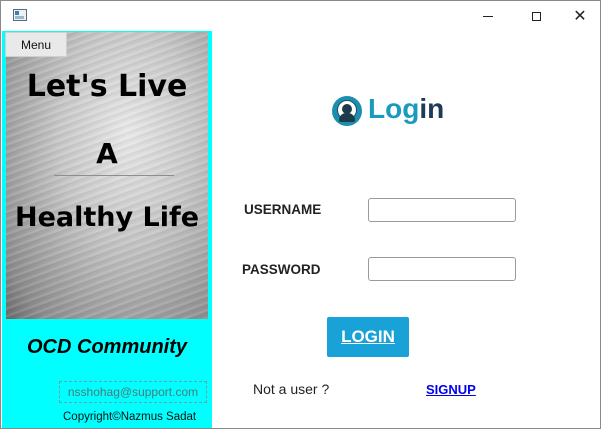  I want to click on close-icon: ✕, so click(580, 15).